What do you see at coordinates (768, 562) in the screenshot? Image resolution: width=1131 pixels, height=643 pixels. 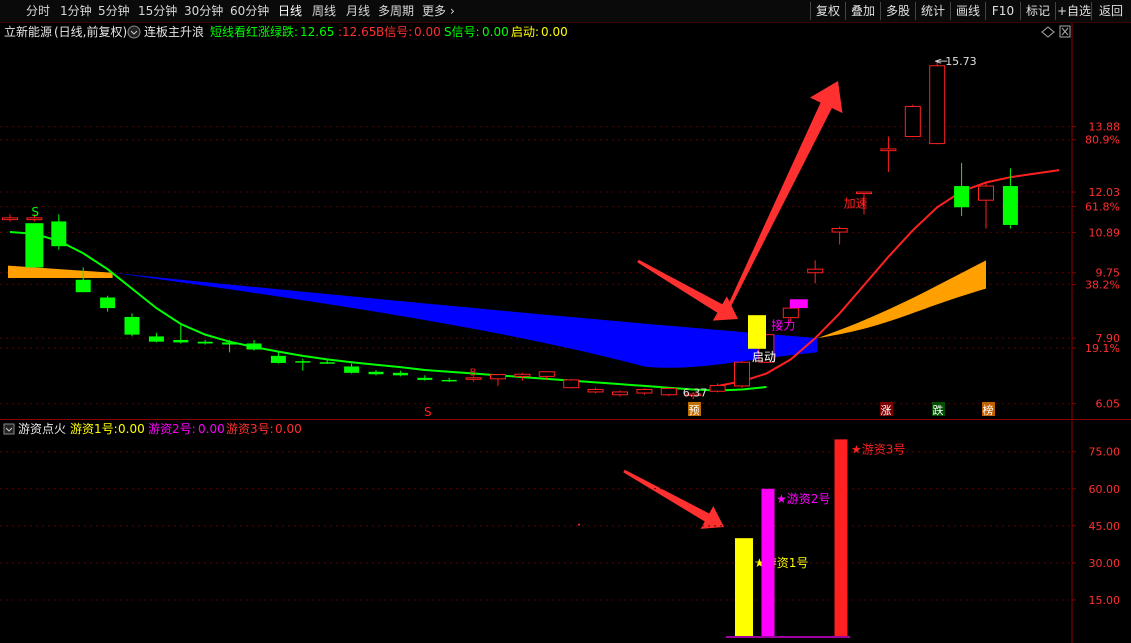 I see `sub-bar-y2` at bounding box center [768, 562].